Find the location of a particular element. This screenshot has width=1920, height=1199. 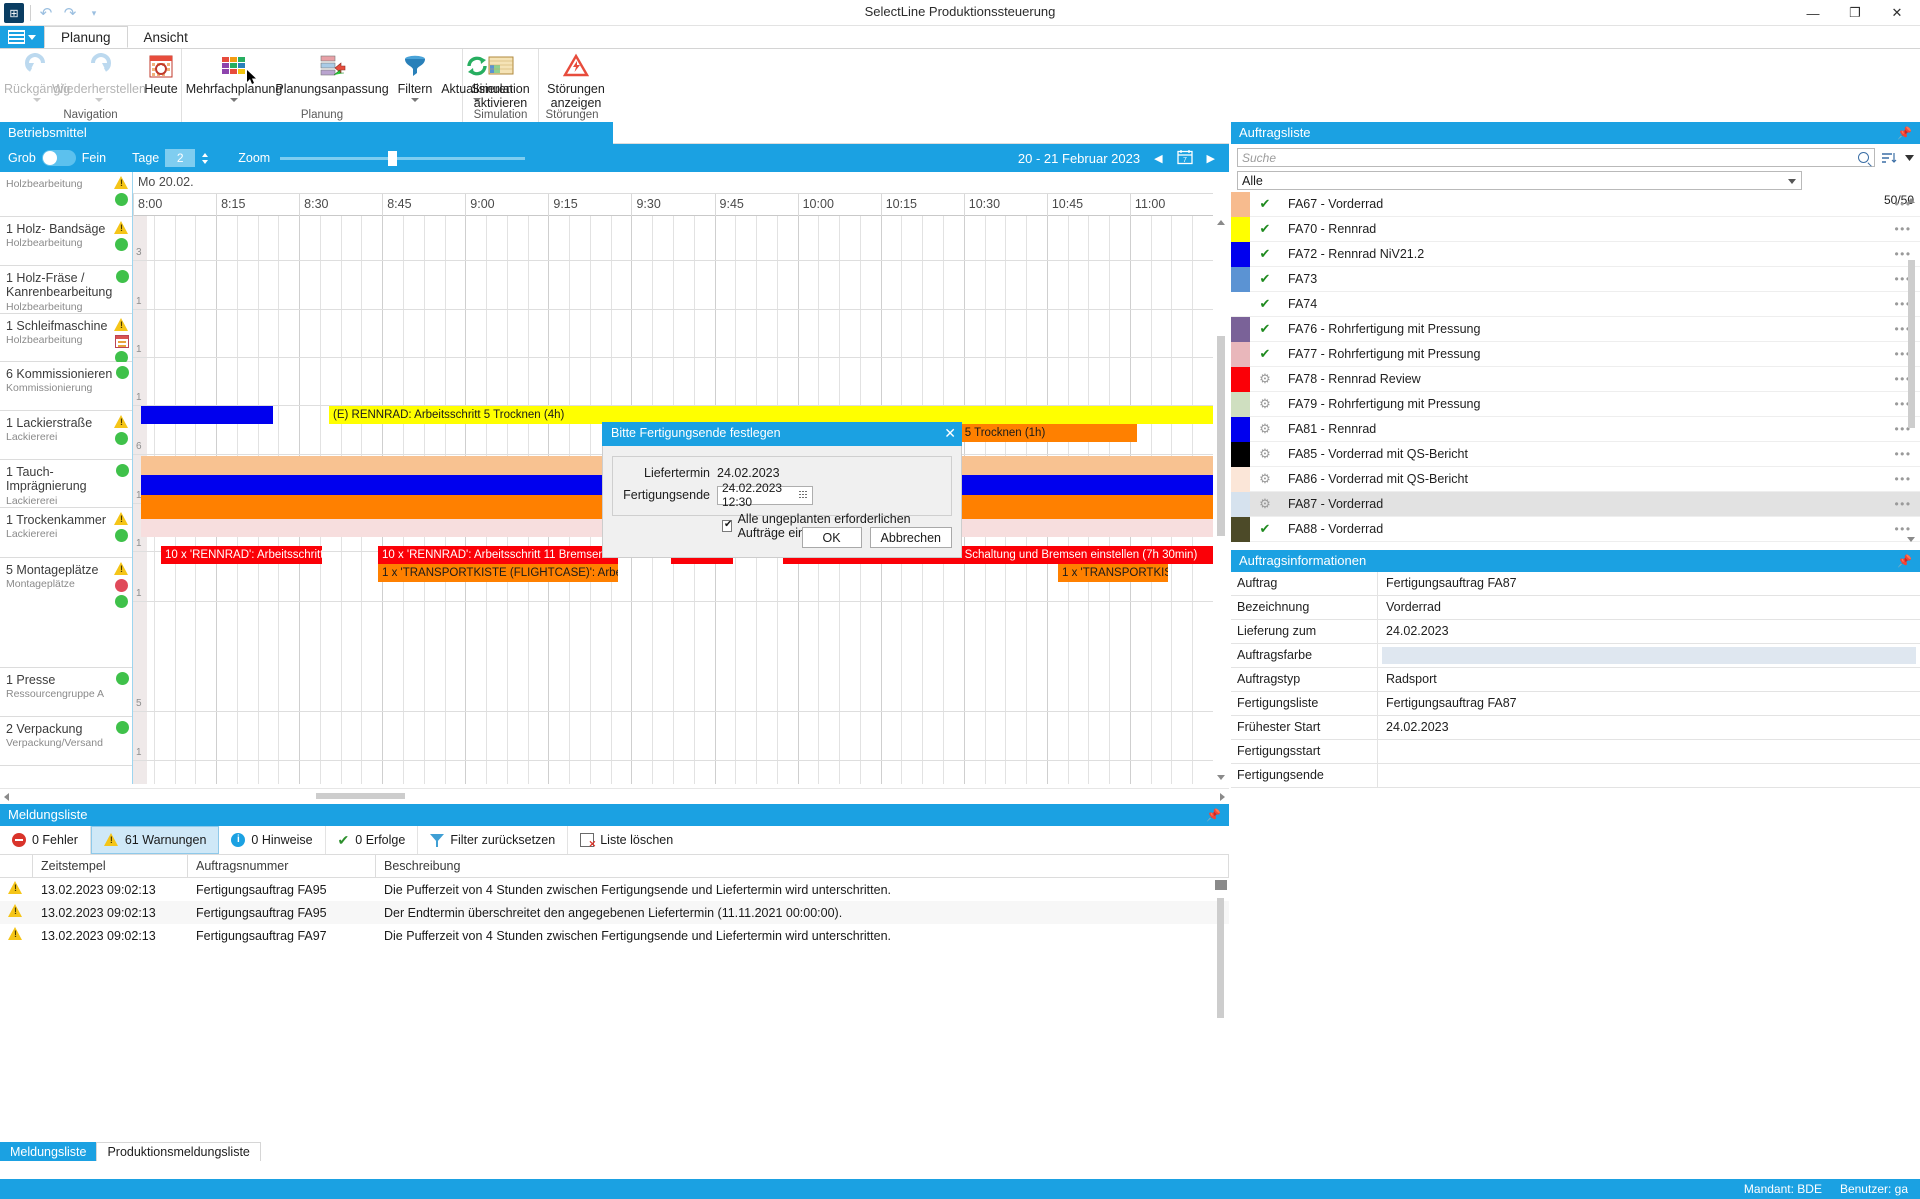

resource-row: 1 Schleifmaschine Holzbearbeitung is located at coordinates (66, 339).